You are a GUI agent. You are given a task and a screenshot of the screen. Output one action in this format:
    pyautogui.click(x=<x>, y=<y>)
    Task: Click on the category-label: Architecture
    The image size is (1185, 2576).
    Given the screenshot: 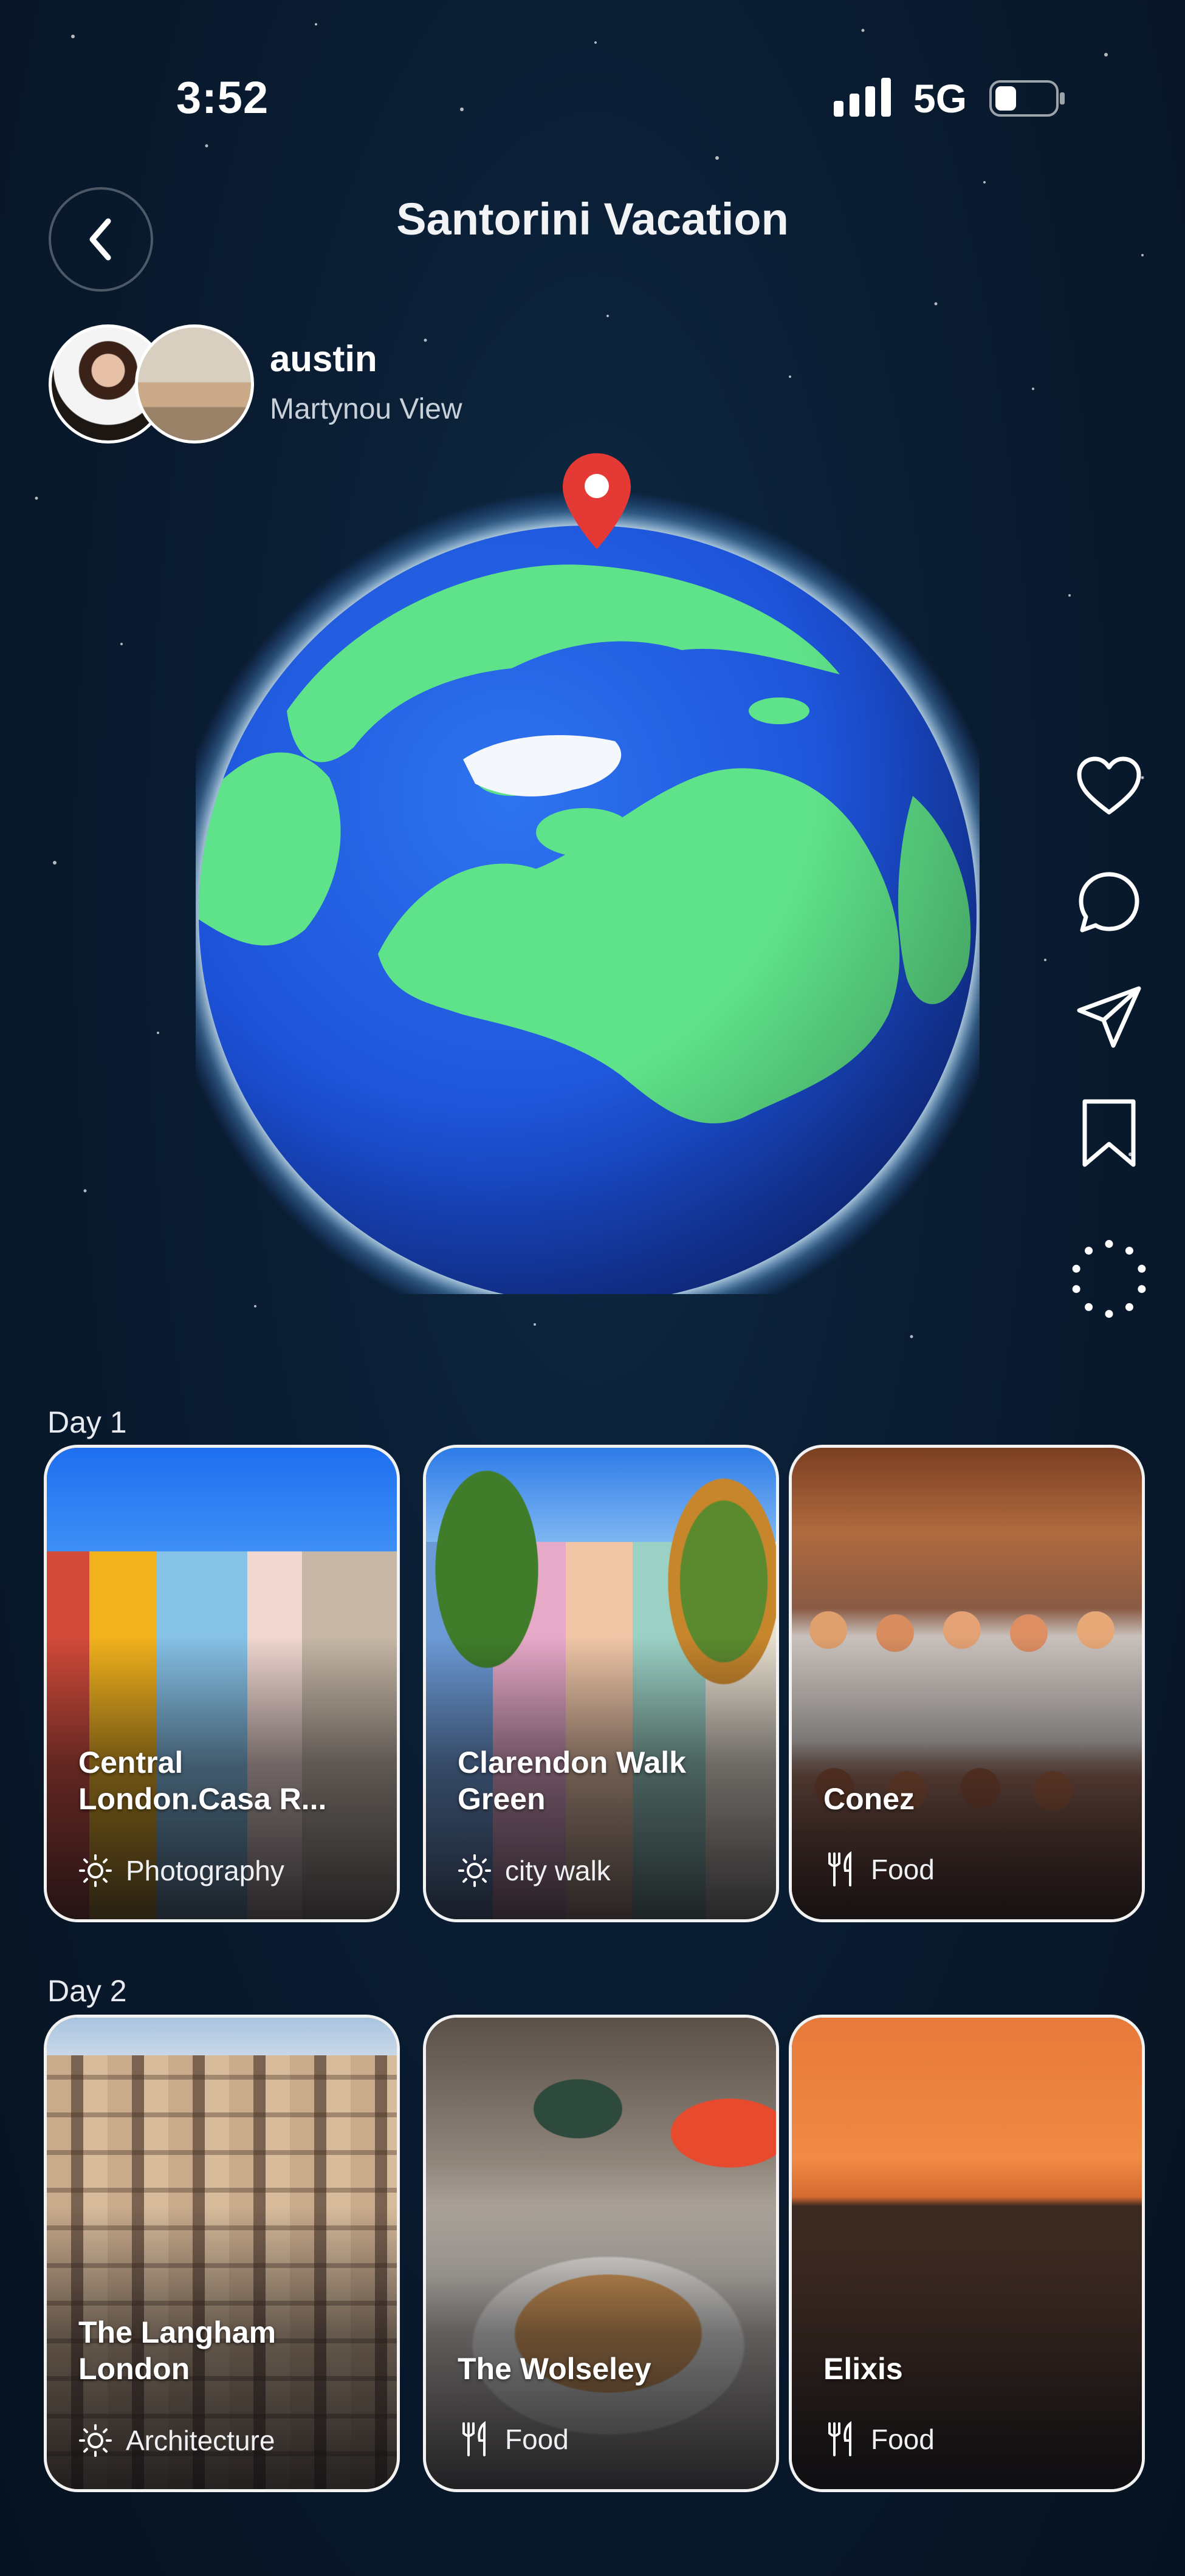 What is the action you would take?
    pyautogui.click(x=200, y=2440)
    